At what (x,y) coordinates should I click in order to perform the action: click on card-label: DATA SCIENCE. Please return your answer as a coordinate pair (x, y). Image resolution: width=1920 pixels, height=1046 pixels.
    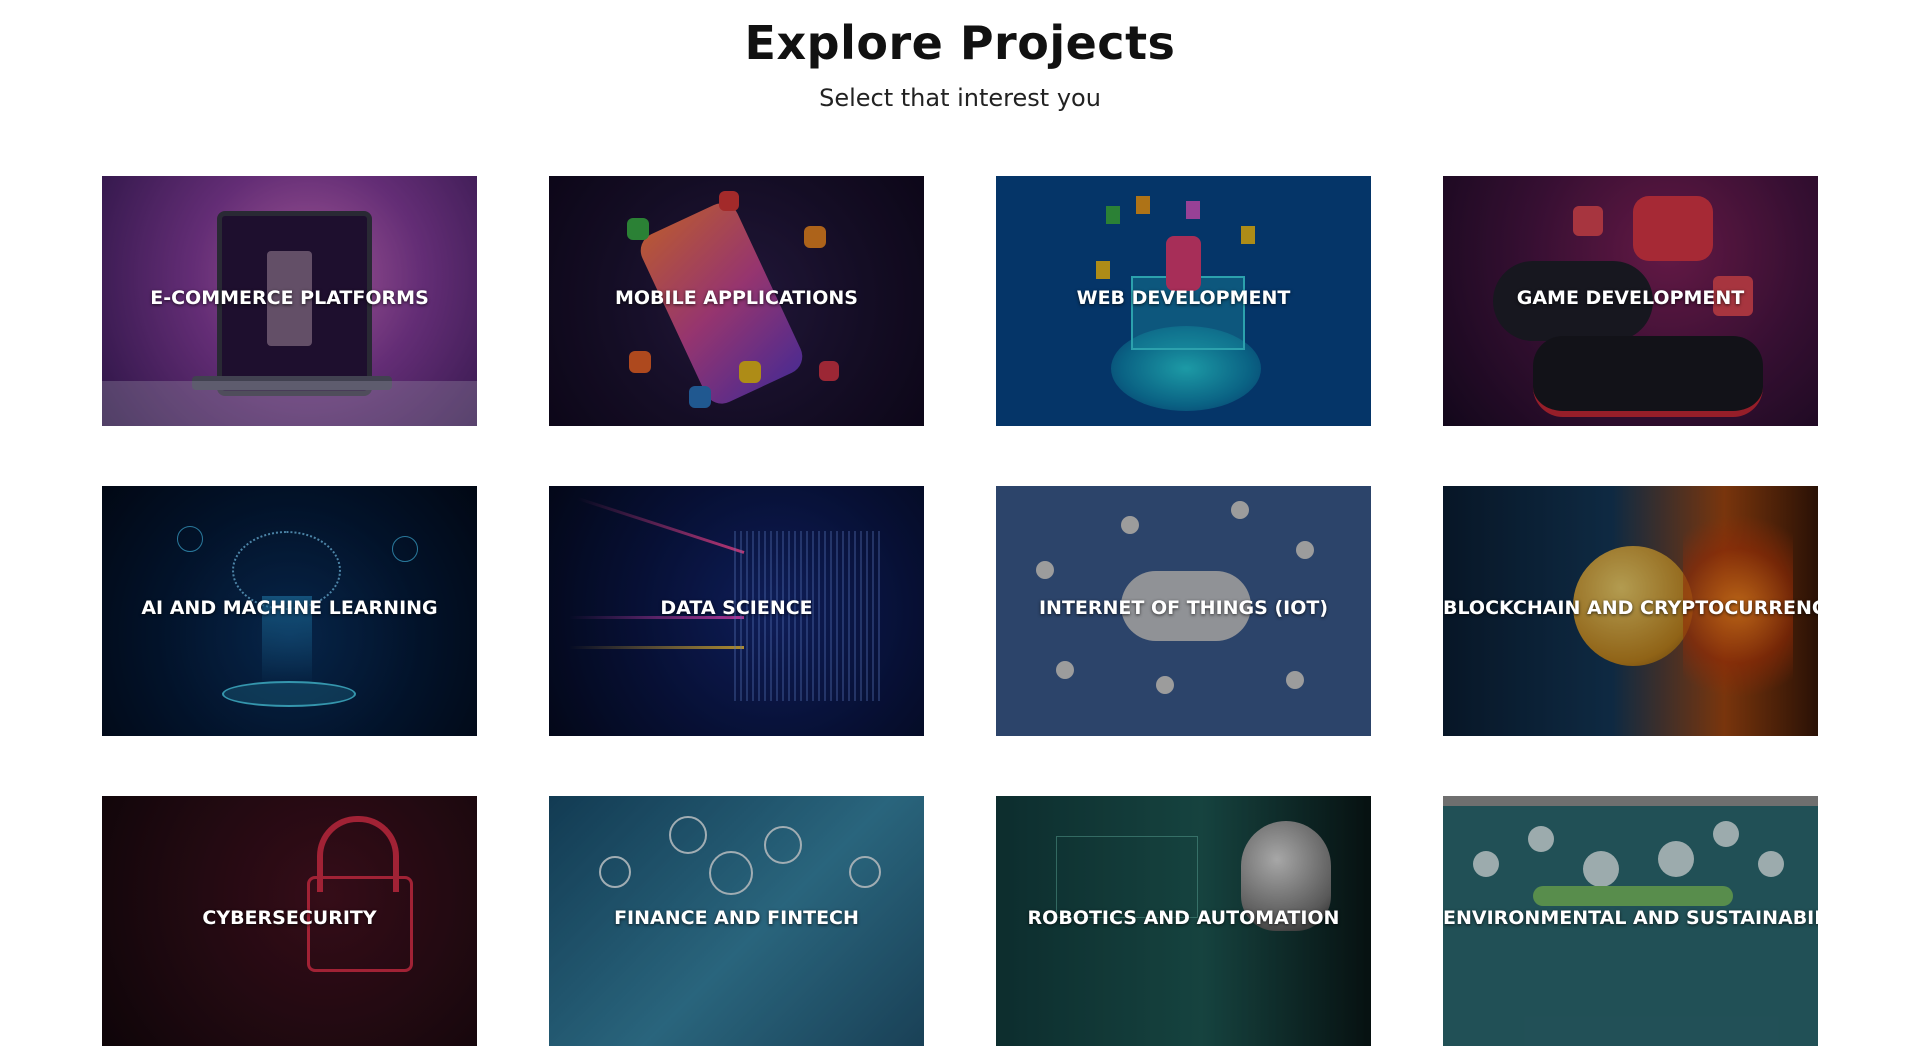
    Looking at the image, I should click on (736, 608).